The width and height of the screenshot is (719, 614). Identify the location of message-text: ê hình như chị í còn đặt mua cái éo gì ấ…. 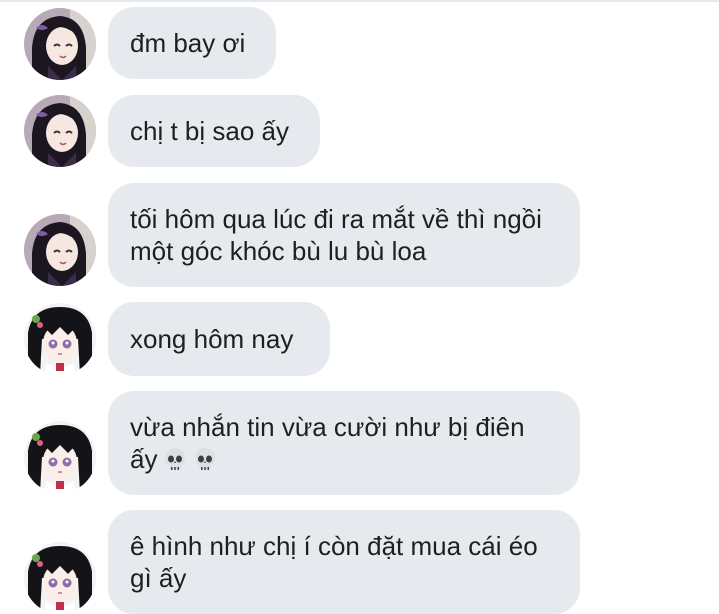
(334, 562).